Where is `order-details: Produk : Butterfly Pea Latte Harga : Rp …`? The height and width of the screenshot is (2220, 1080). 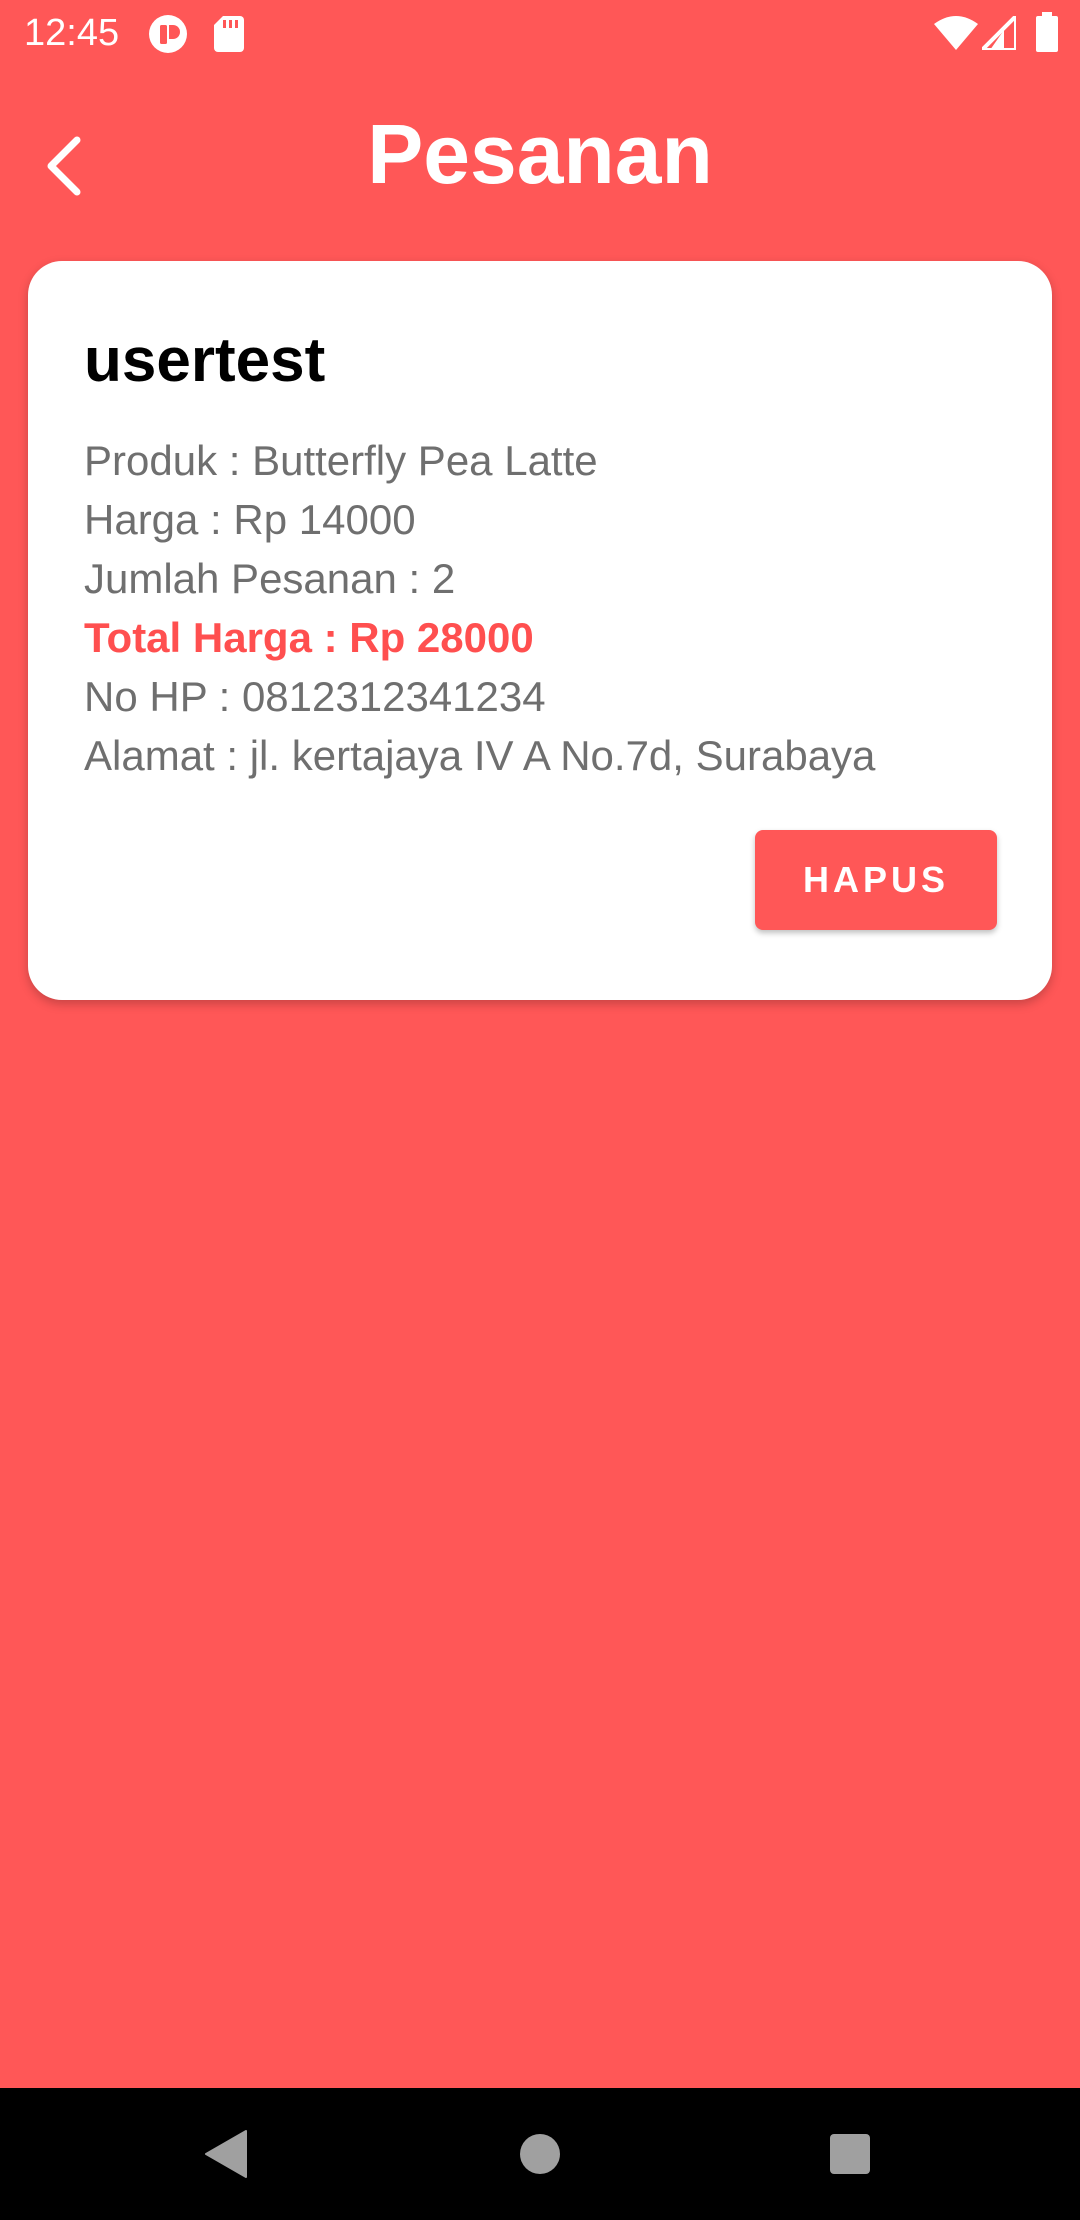 order-details: Produk : Butterfly Pea Latte Harga : Rp … is located at coordinates (554, 608).